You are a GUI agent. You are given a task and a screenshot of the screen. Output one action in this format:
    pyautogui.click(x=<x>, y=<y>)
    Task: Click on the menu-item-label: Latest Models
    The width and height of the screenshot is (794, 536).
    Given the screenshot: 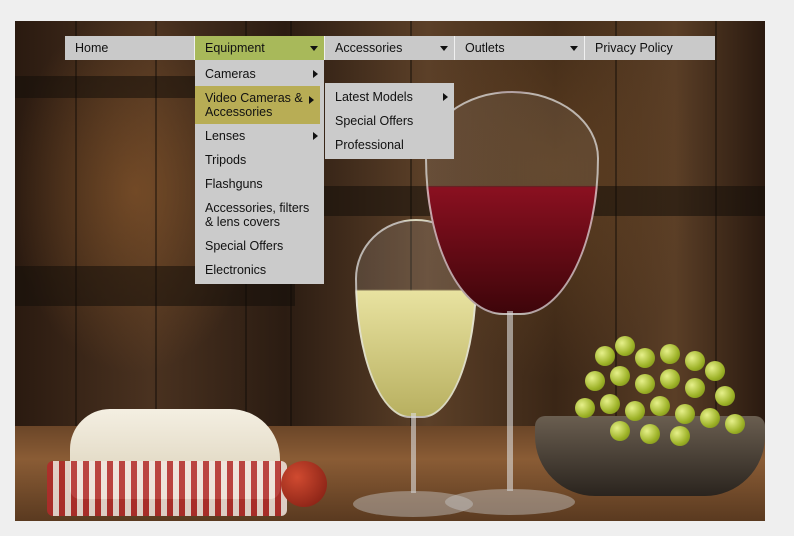 What is the action you would take?
    pyautogui.click(x=374, y=97)
    